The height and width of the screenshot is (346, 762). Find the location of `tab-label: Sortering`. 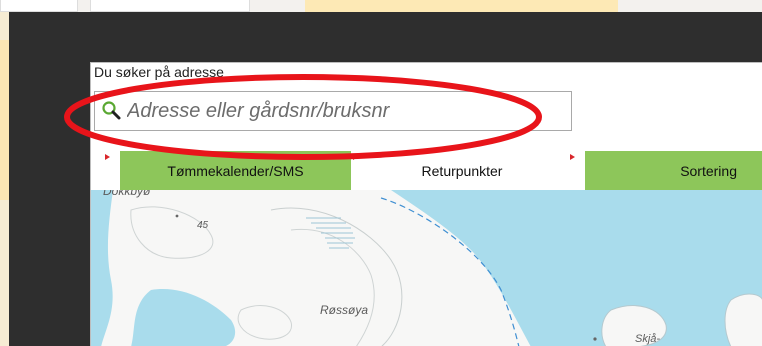

tab-label: Sortering is located at coordinates (708, 170).